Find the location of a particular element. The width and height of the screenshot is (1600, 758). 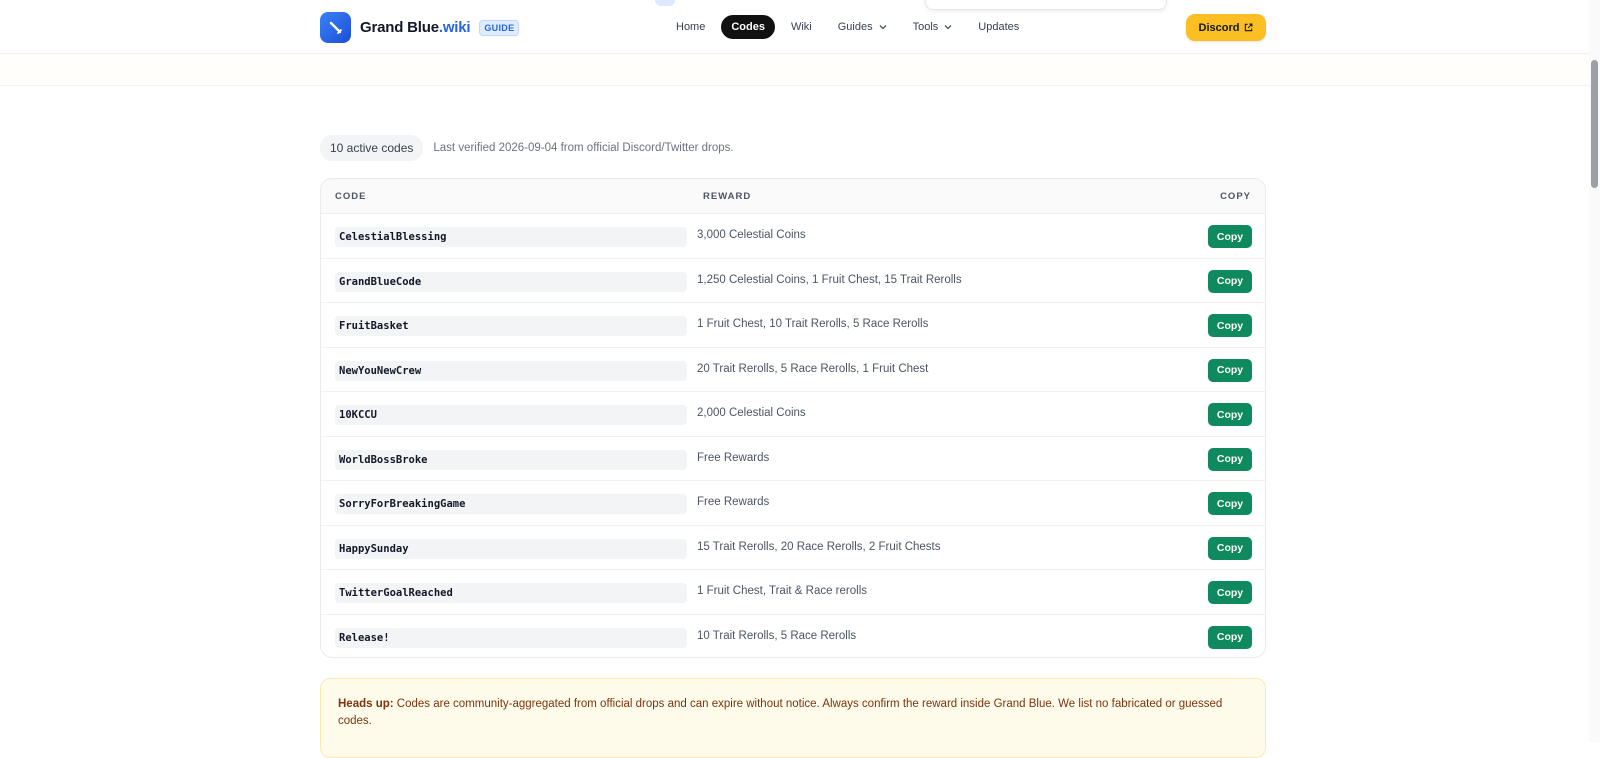

nav-tools: Tools is located at coordinates (933, 27).